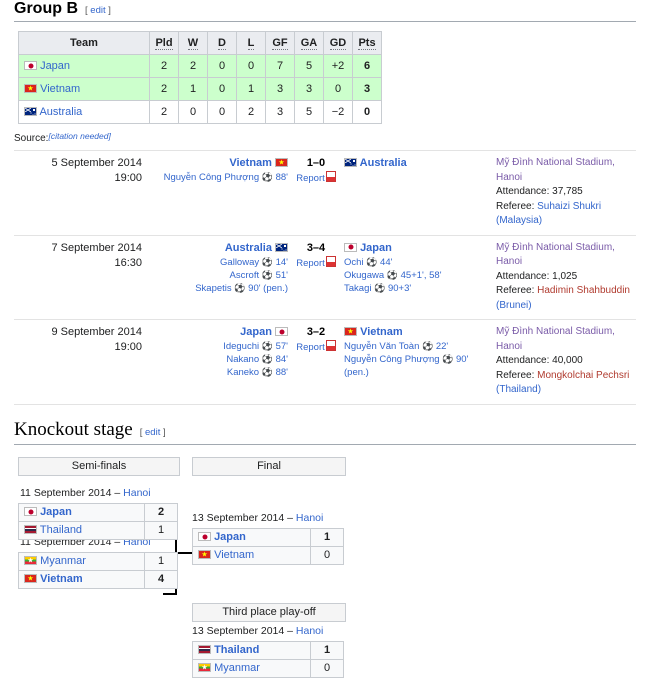 This screenshot has width=650, height=678. I want to click on team-link: Vietnam, so click(60, 89).